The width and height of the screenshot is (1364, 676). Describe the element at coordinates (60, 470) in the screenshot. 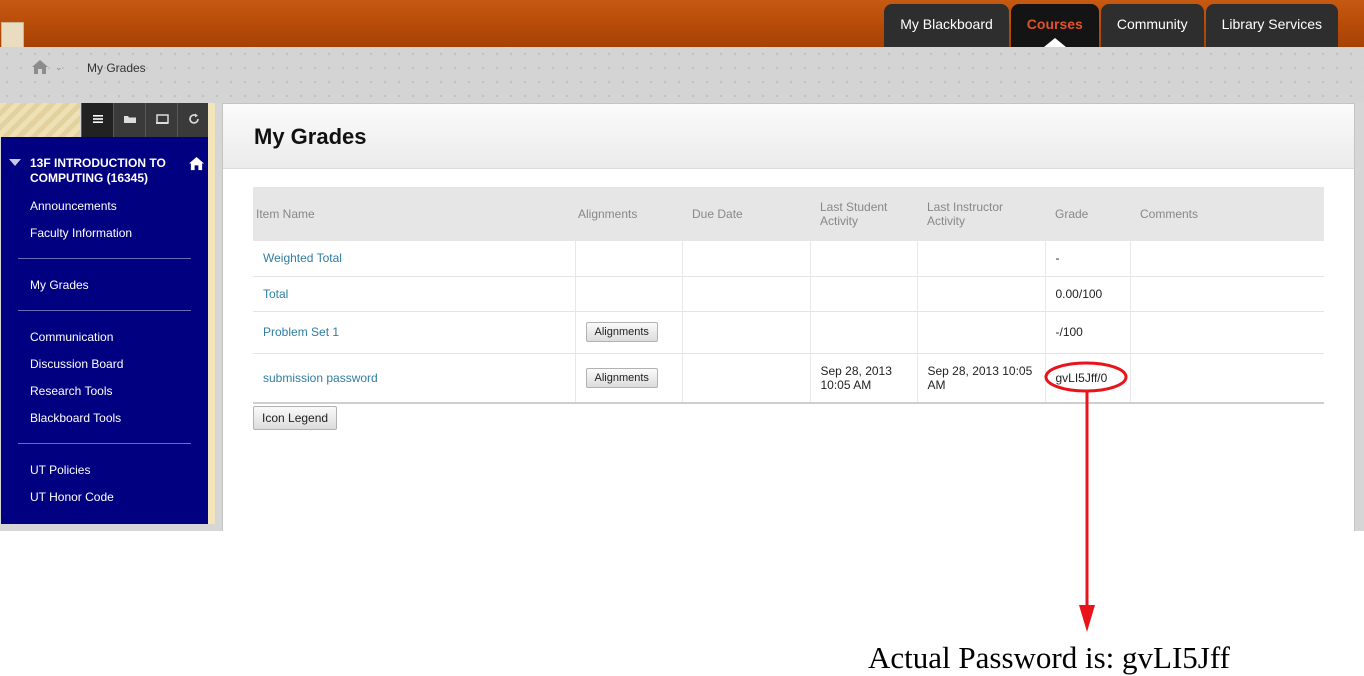

I see `menu-item-ut-policies: UT Policies` at that location.